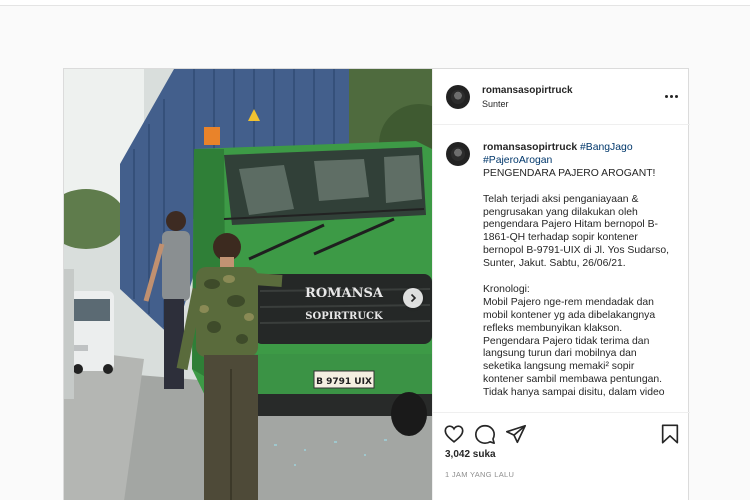 The height and width of the screenshot is (500, 750). Describe the element at coordinates (569, 173) in the screenshot. I see `caption-line: PENGENDARA PAJERO AROGANT!` at that location.